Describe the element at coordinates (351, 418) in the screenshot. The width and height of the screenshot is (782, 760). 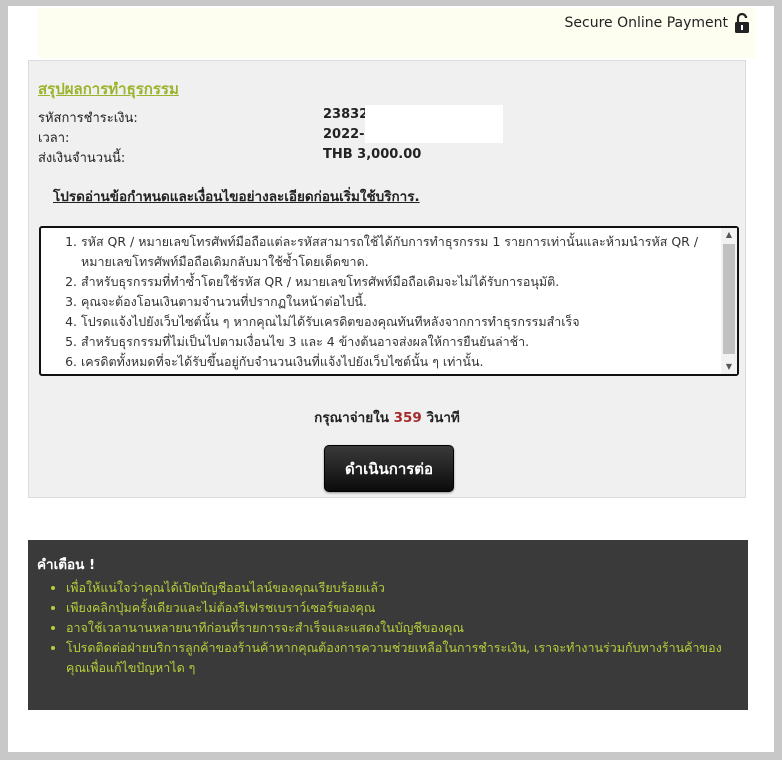
I see `countdown-prefix: กรุณาจ่ายใน` at that location.